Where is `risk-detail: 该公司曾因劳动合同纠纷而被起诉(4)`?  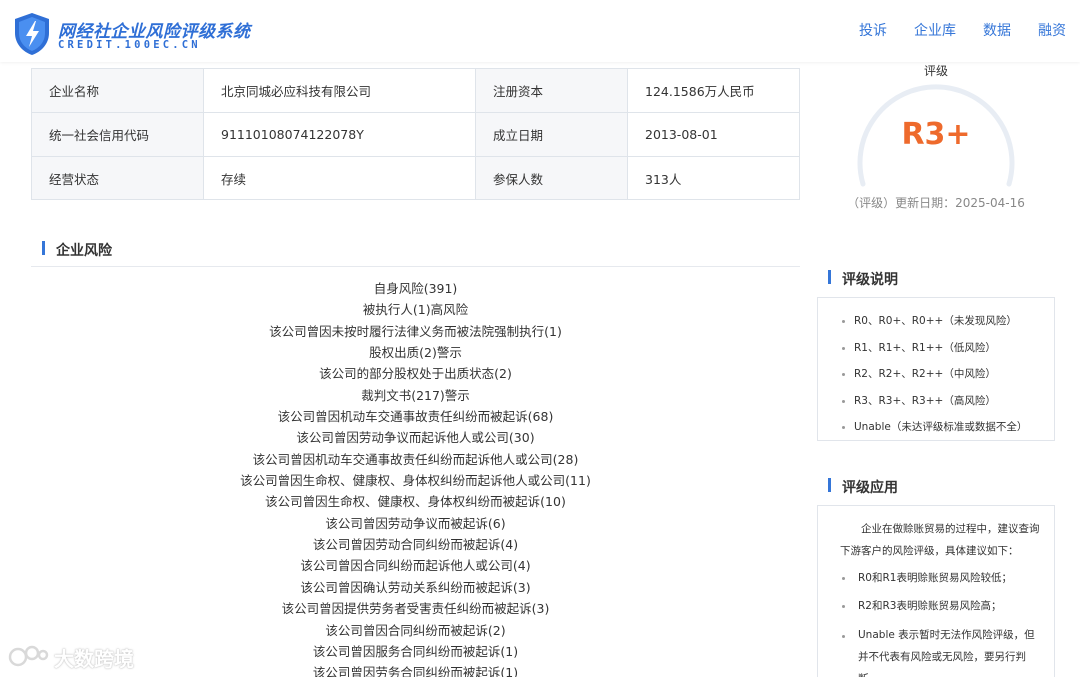 risk-detail: 该公司曾因劳动合同纠纷而被起诉(4) is located at coordinates (415, 544).